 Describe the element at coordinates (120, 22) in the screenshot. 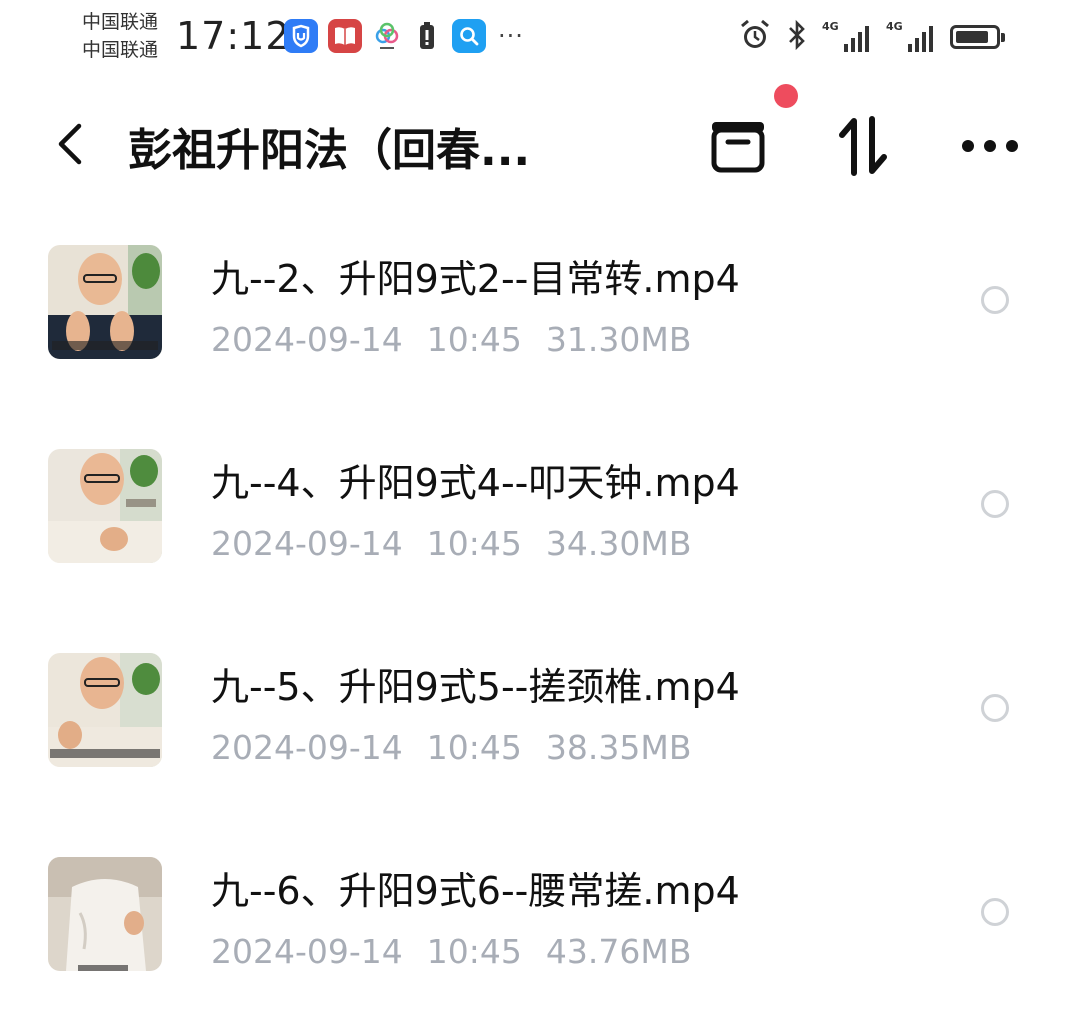

I see `carrier-label-1: 中国联通` at that location.